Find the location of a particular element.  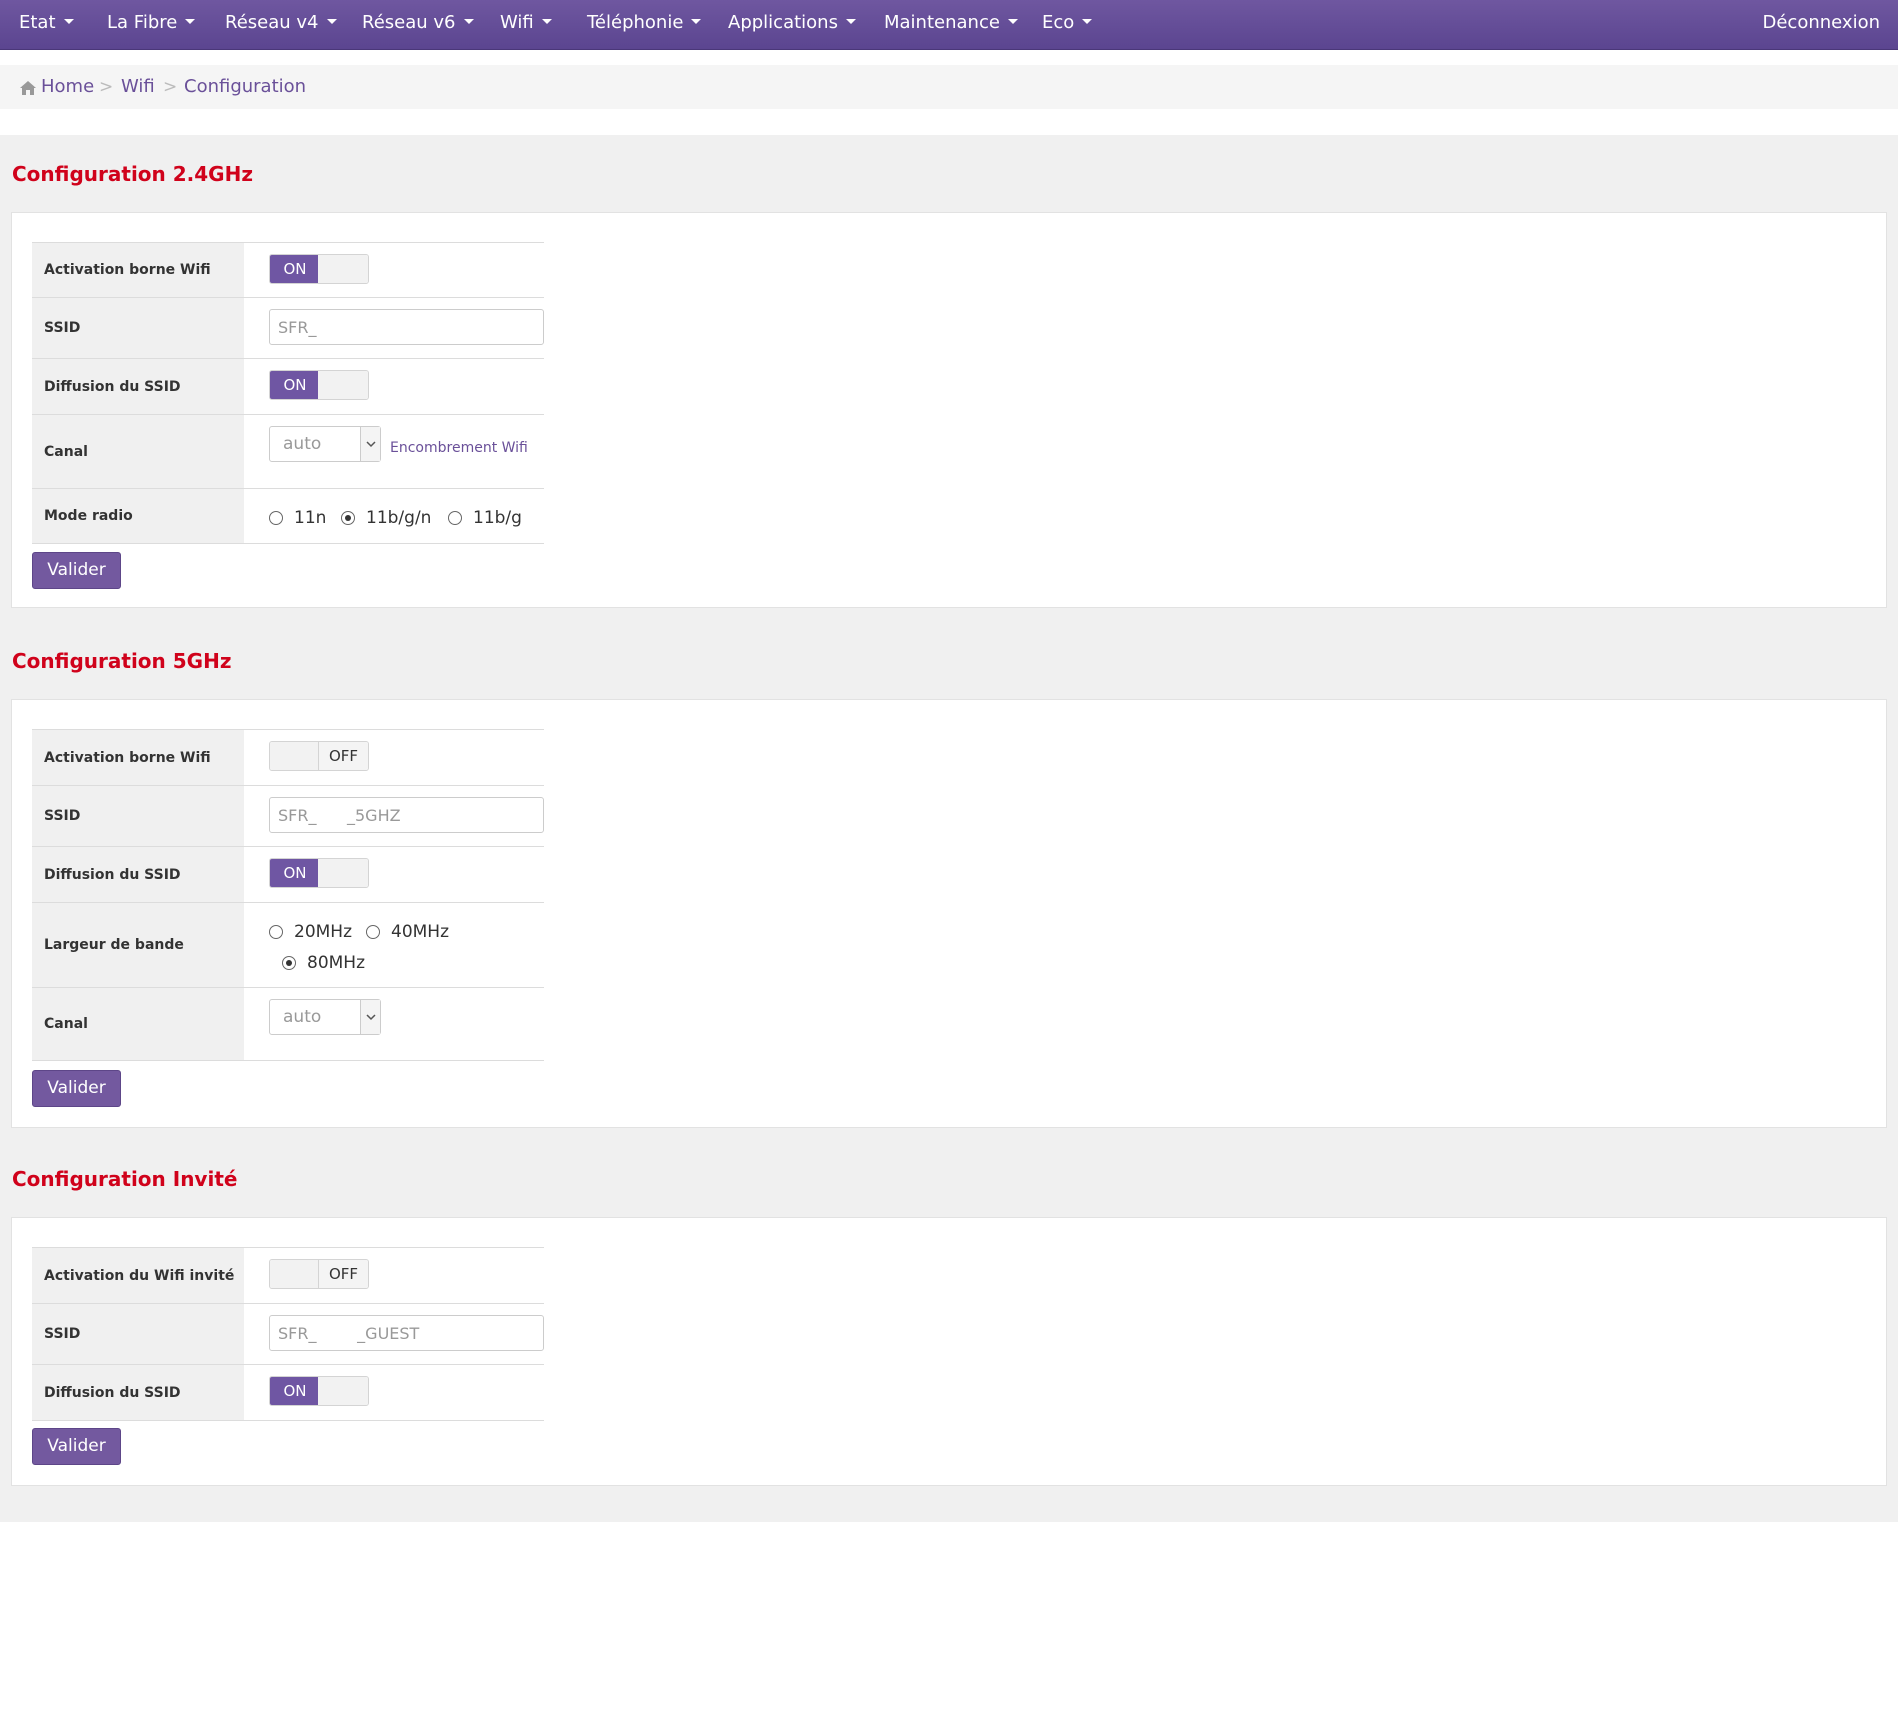

radio-label-40mhz: 40MHz is located at coordinates (420, 932).